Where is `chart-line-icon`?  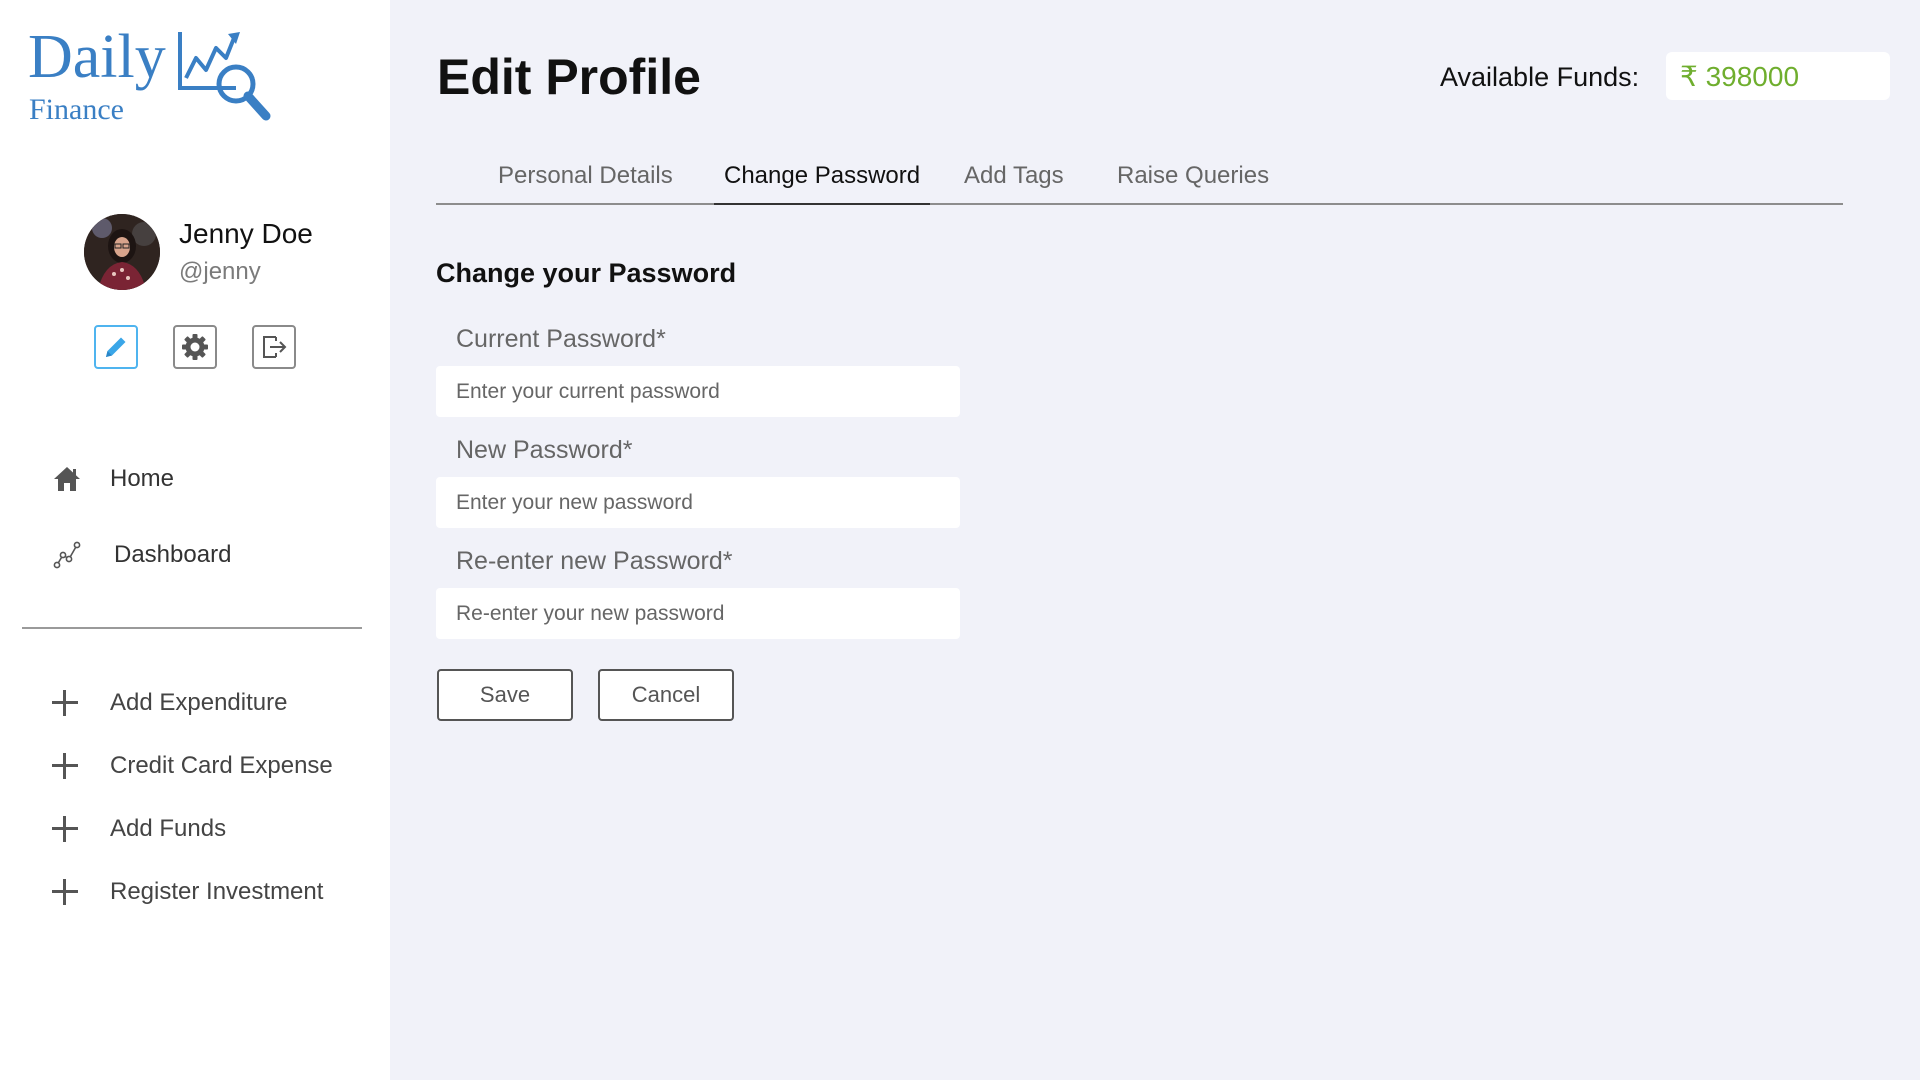 chart-line-icon is located at coordinates (67, 555).